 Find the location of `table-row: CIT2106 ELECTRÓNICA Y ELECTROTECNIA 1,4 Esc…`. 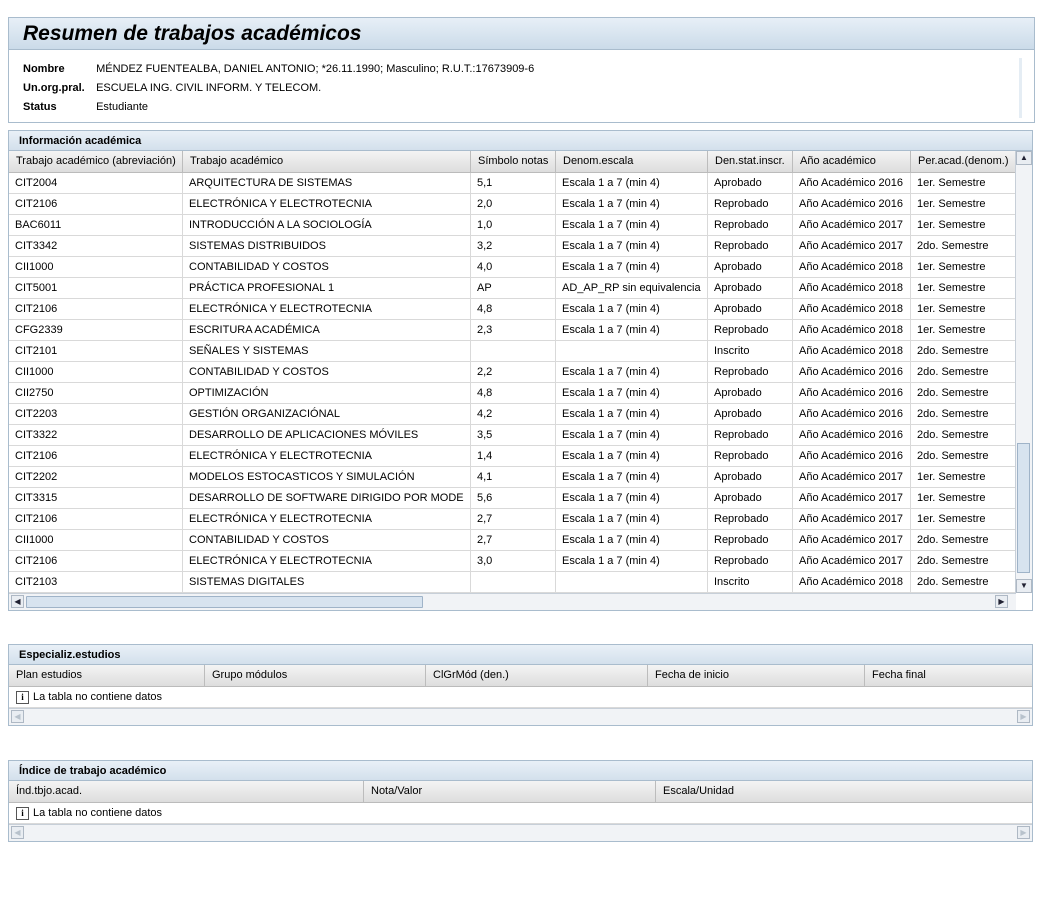

table-row: CIT2106 ELECTRÓNICA Y ELECTROTECNIA 1,4 Esc… is located at coordinates (512, 456).